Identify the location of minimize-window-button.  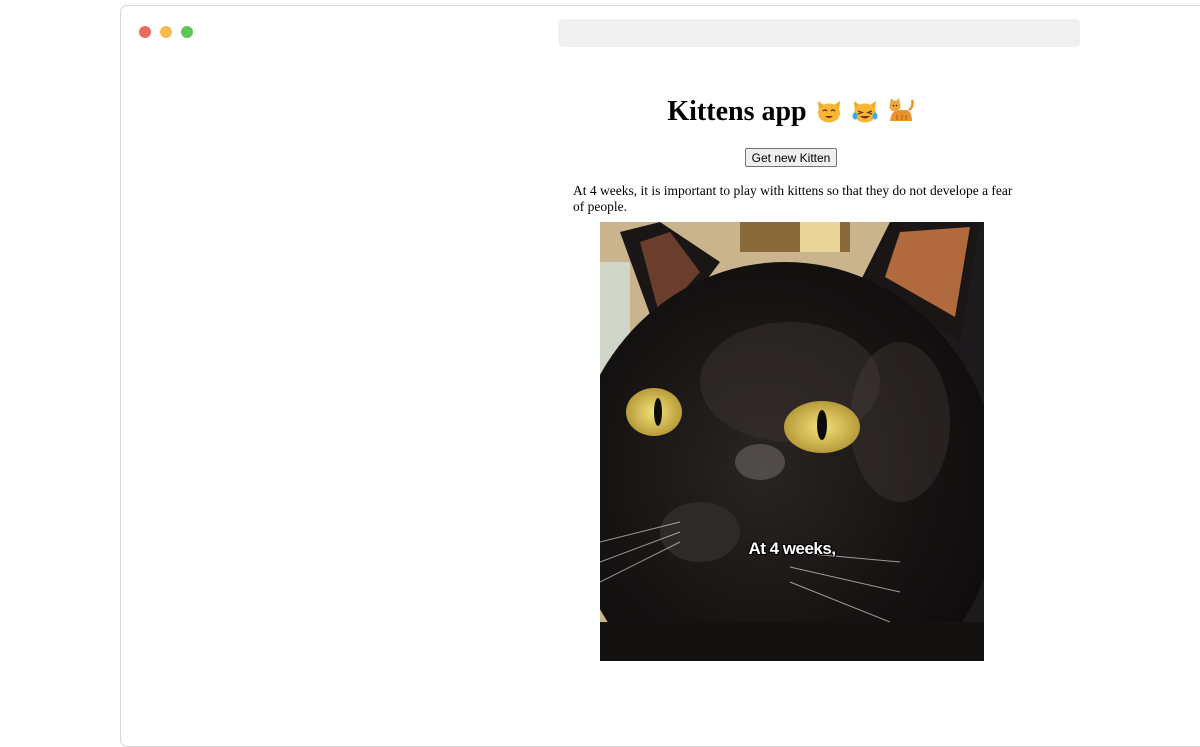
(166, 32).